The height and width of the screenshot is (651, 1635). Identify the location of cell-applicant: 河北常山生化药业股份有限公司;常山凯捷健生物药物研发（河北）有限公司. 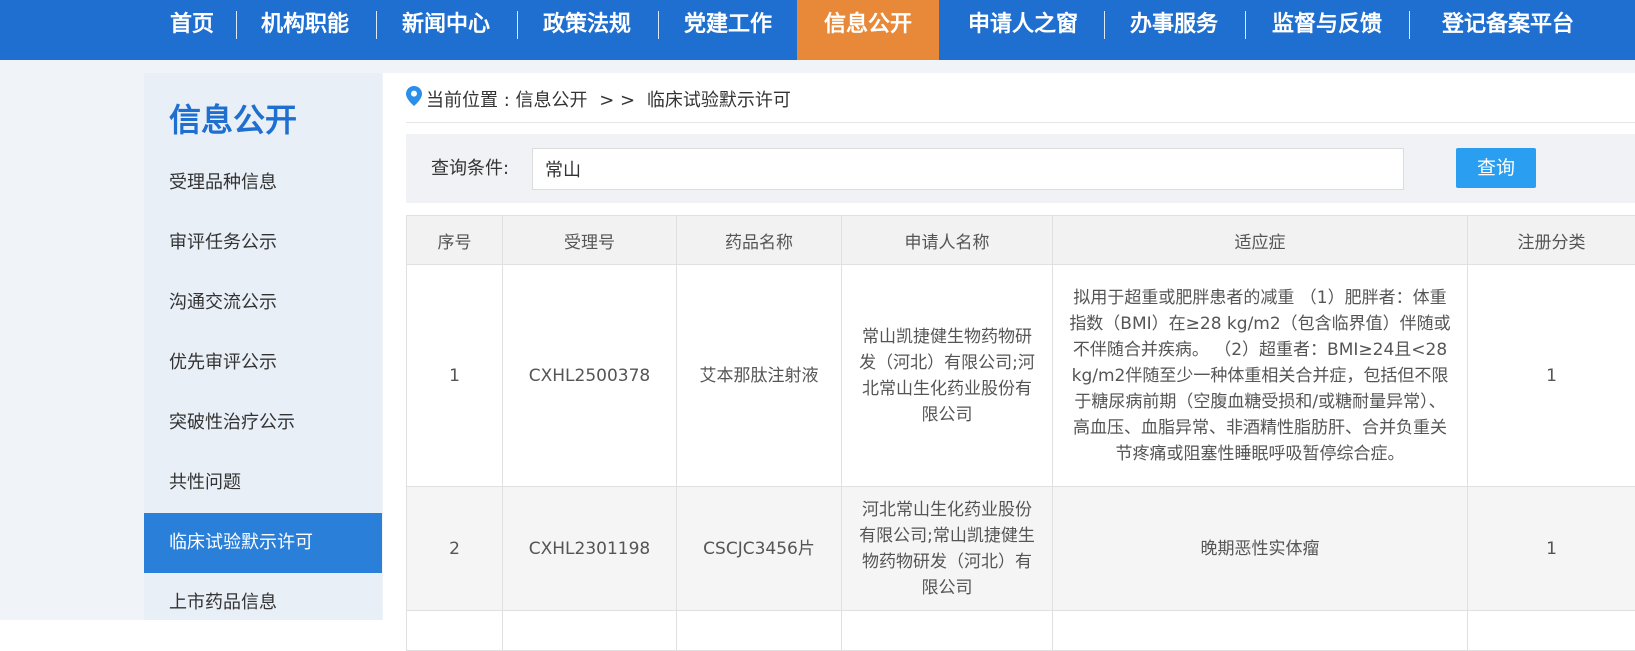
(947, 549).